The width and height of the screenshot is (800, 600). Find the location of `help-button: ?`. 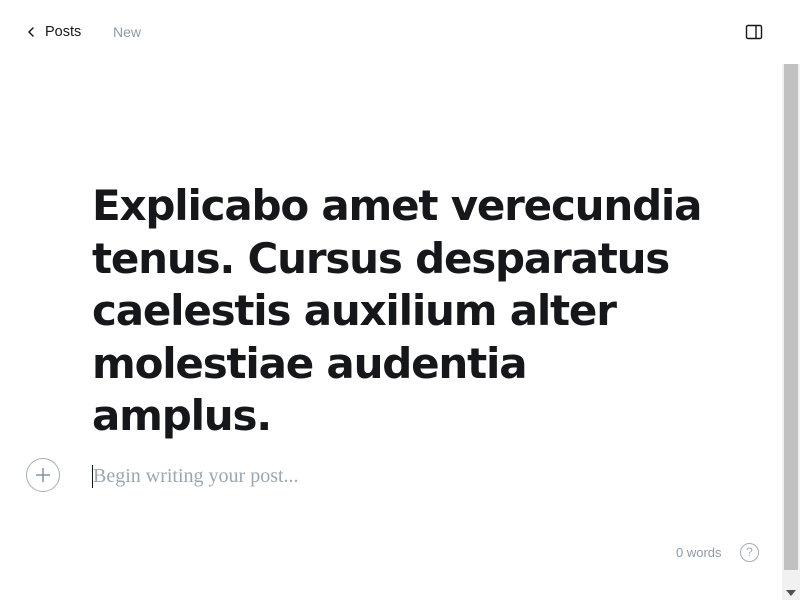

help-button: ? is located at coordinates (749, 552).